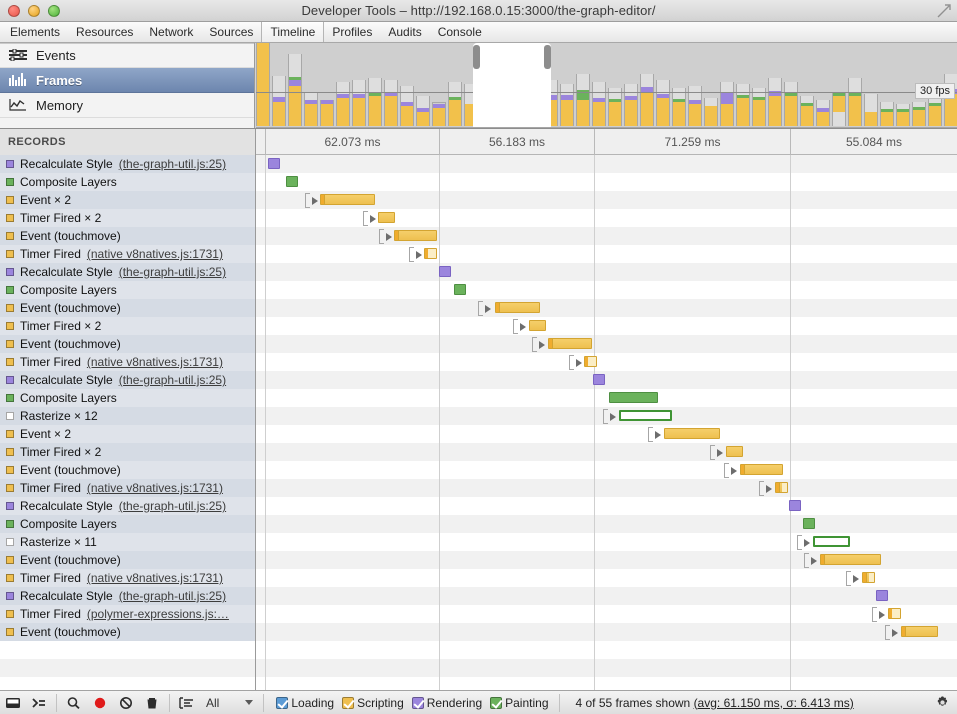 The image size is (957, 714). What do you see at coordinates (126, 703) in the screenshot?
I see `clear-filter-icon` at bounding box center [126, 703].